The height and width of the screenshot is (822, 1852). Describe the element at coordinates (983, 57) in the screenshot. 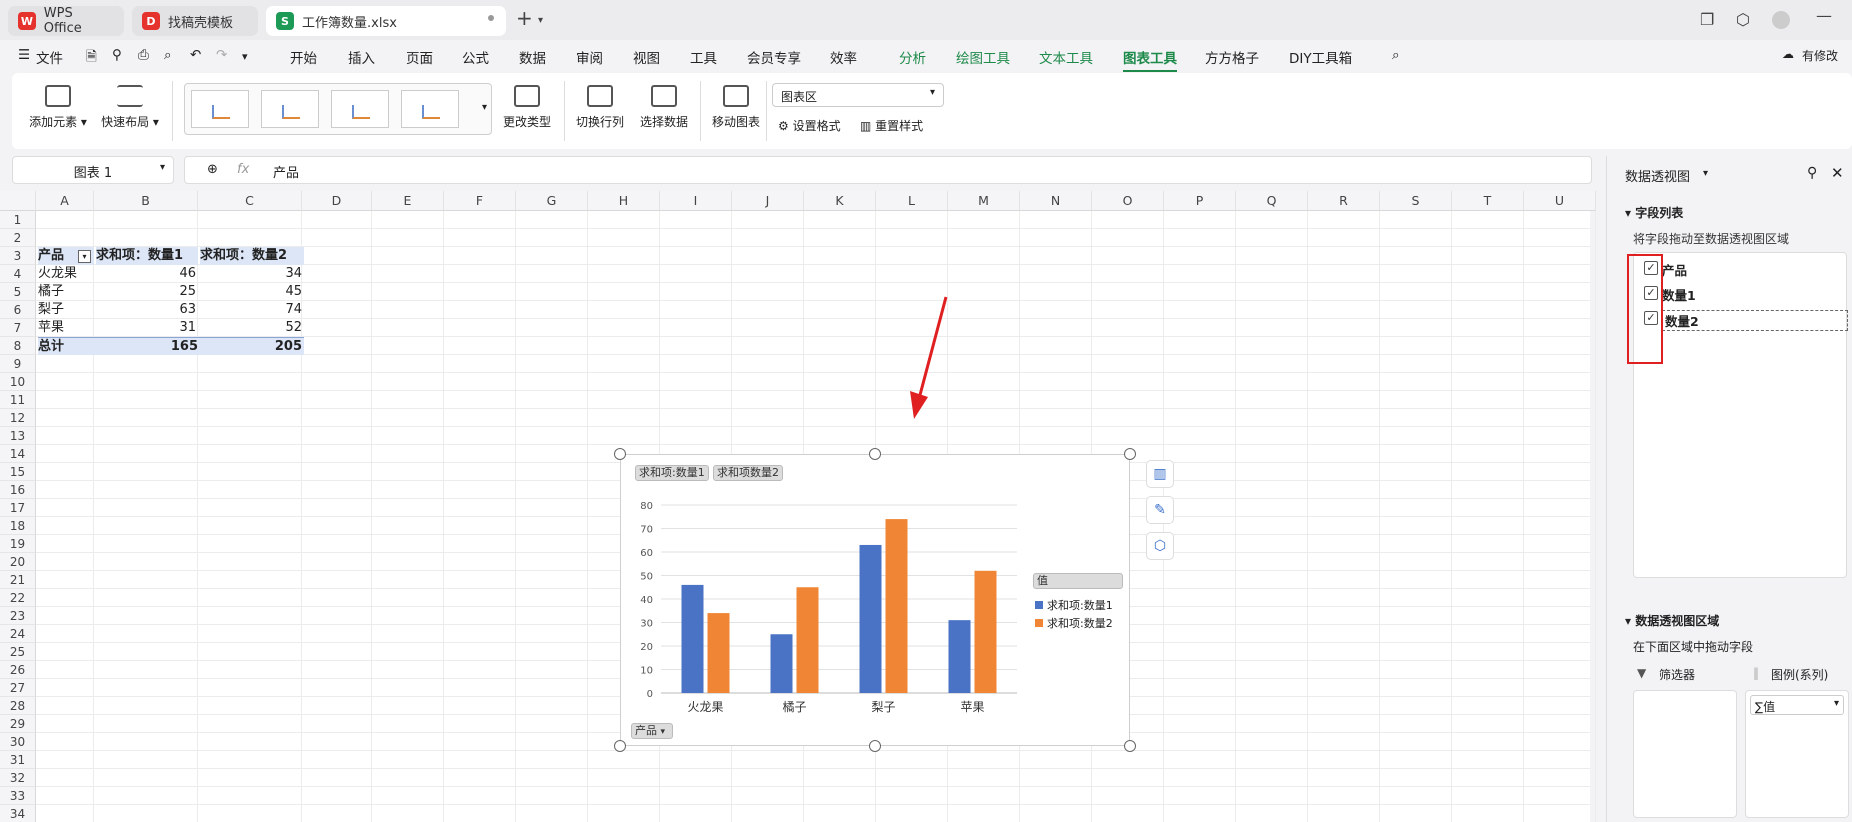

I see `menu-drawing-tools: 绘图工具` at that location.